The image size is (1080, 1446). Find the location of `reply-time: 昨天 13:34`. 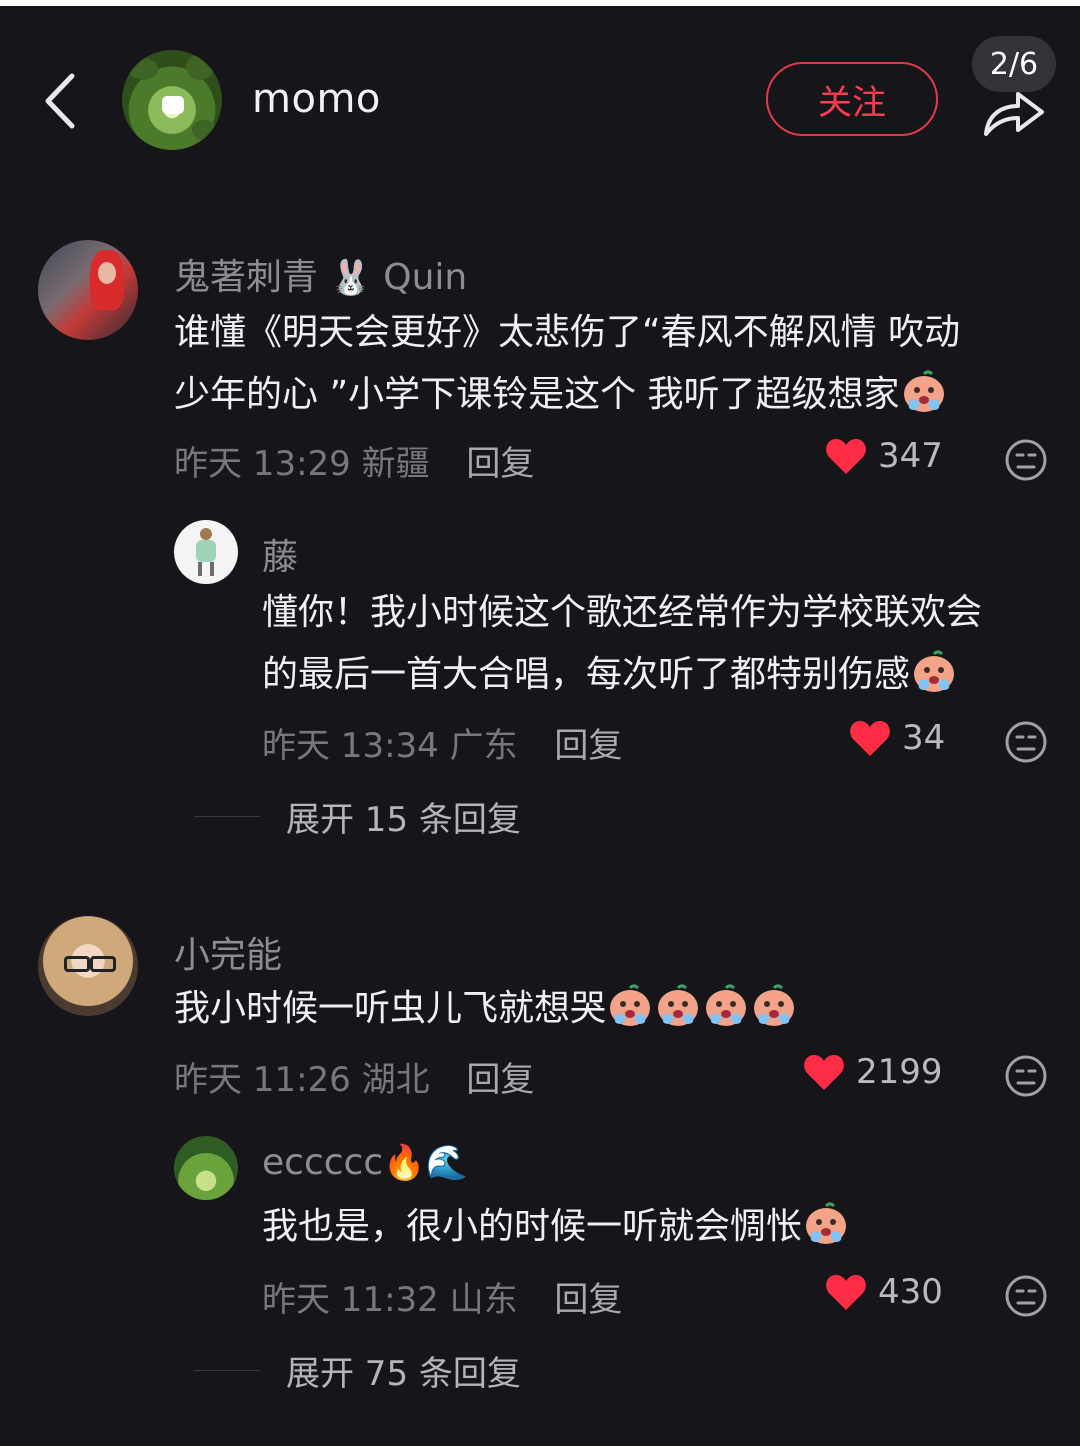

reply-time: 昨天 13:34 is located at coordinates (350, 746).